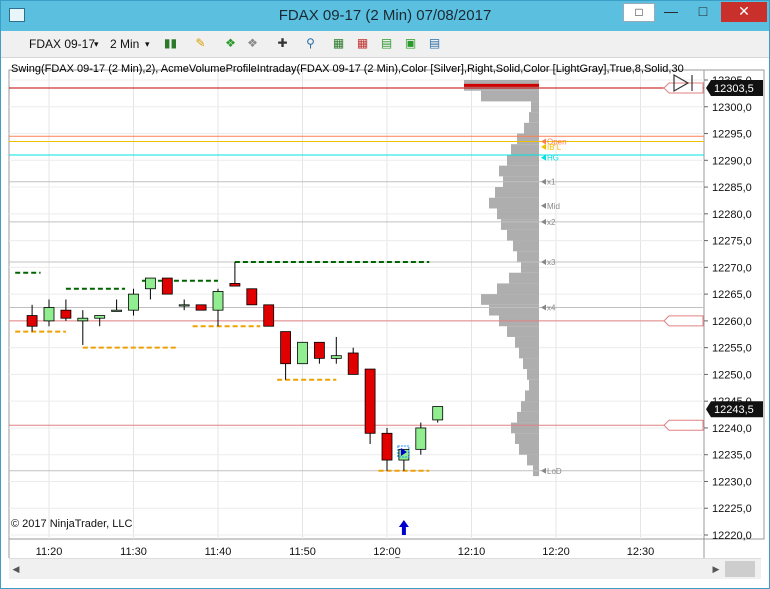 This screenshot has height=589, width=770. Describe the element at coordinates (732, 536) in the screenshot. I see `price-tick-label: 12220,0` at that location.